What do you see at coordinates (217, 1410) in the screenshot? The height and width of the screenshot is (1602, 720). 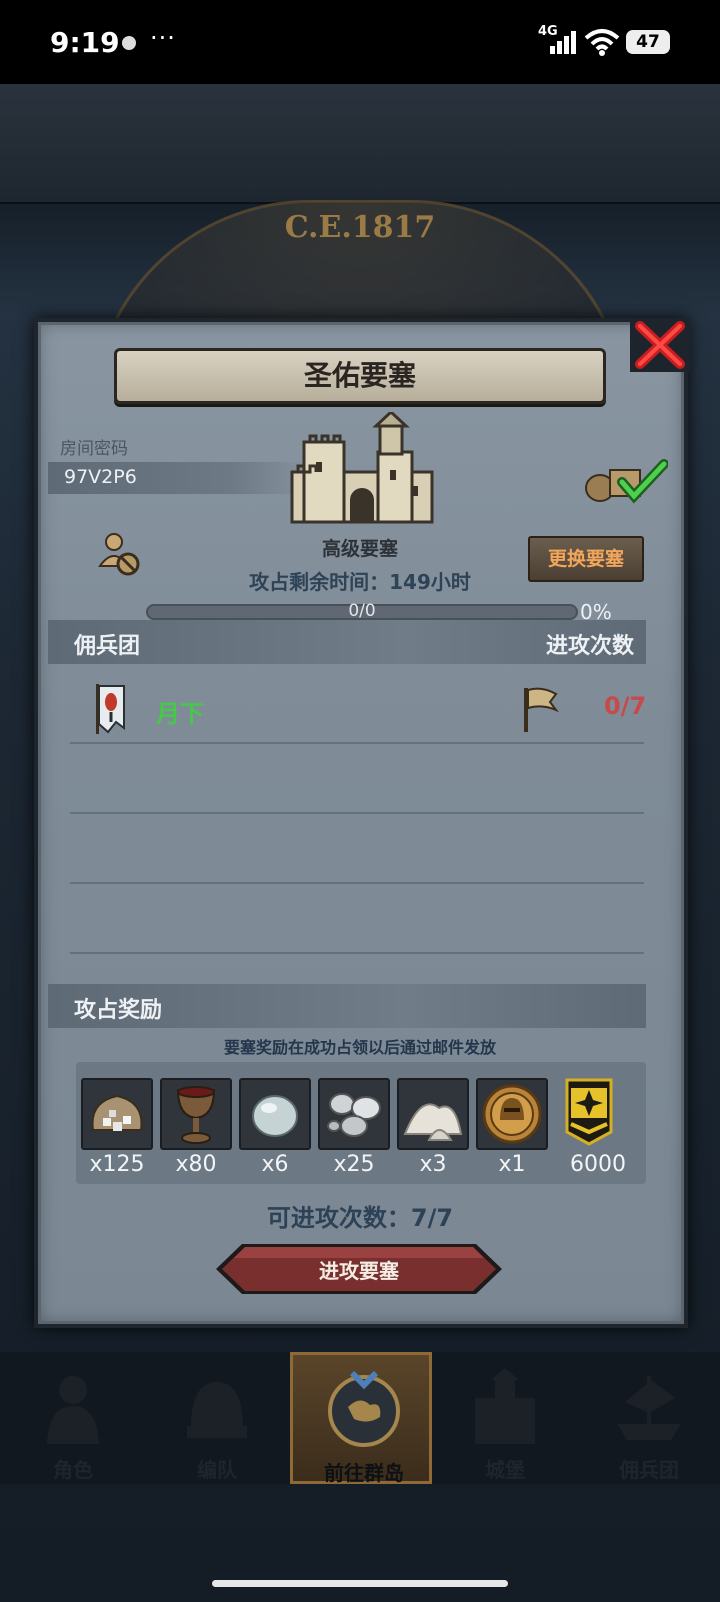 I see `helmet-icon` at bounding box center [217, 1410].